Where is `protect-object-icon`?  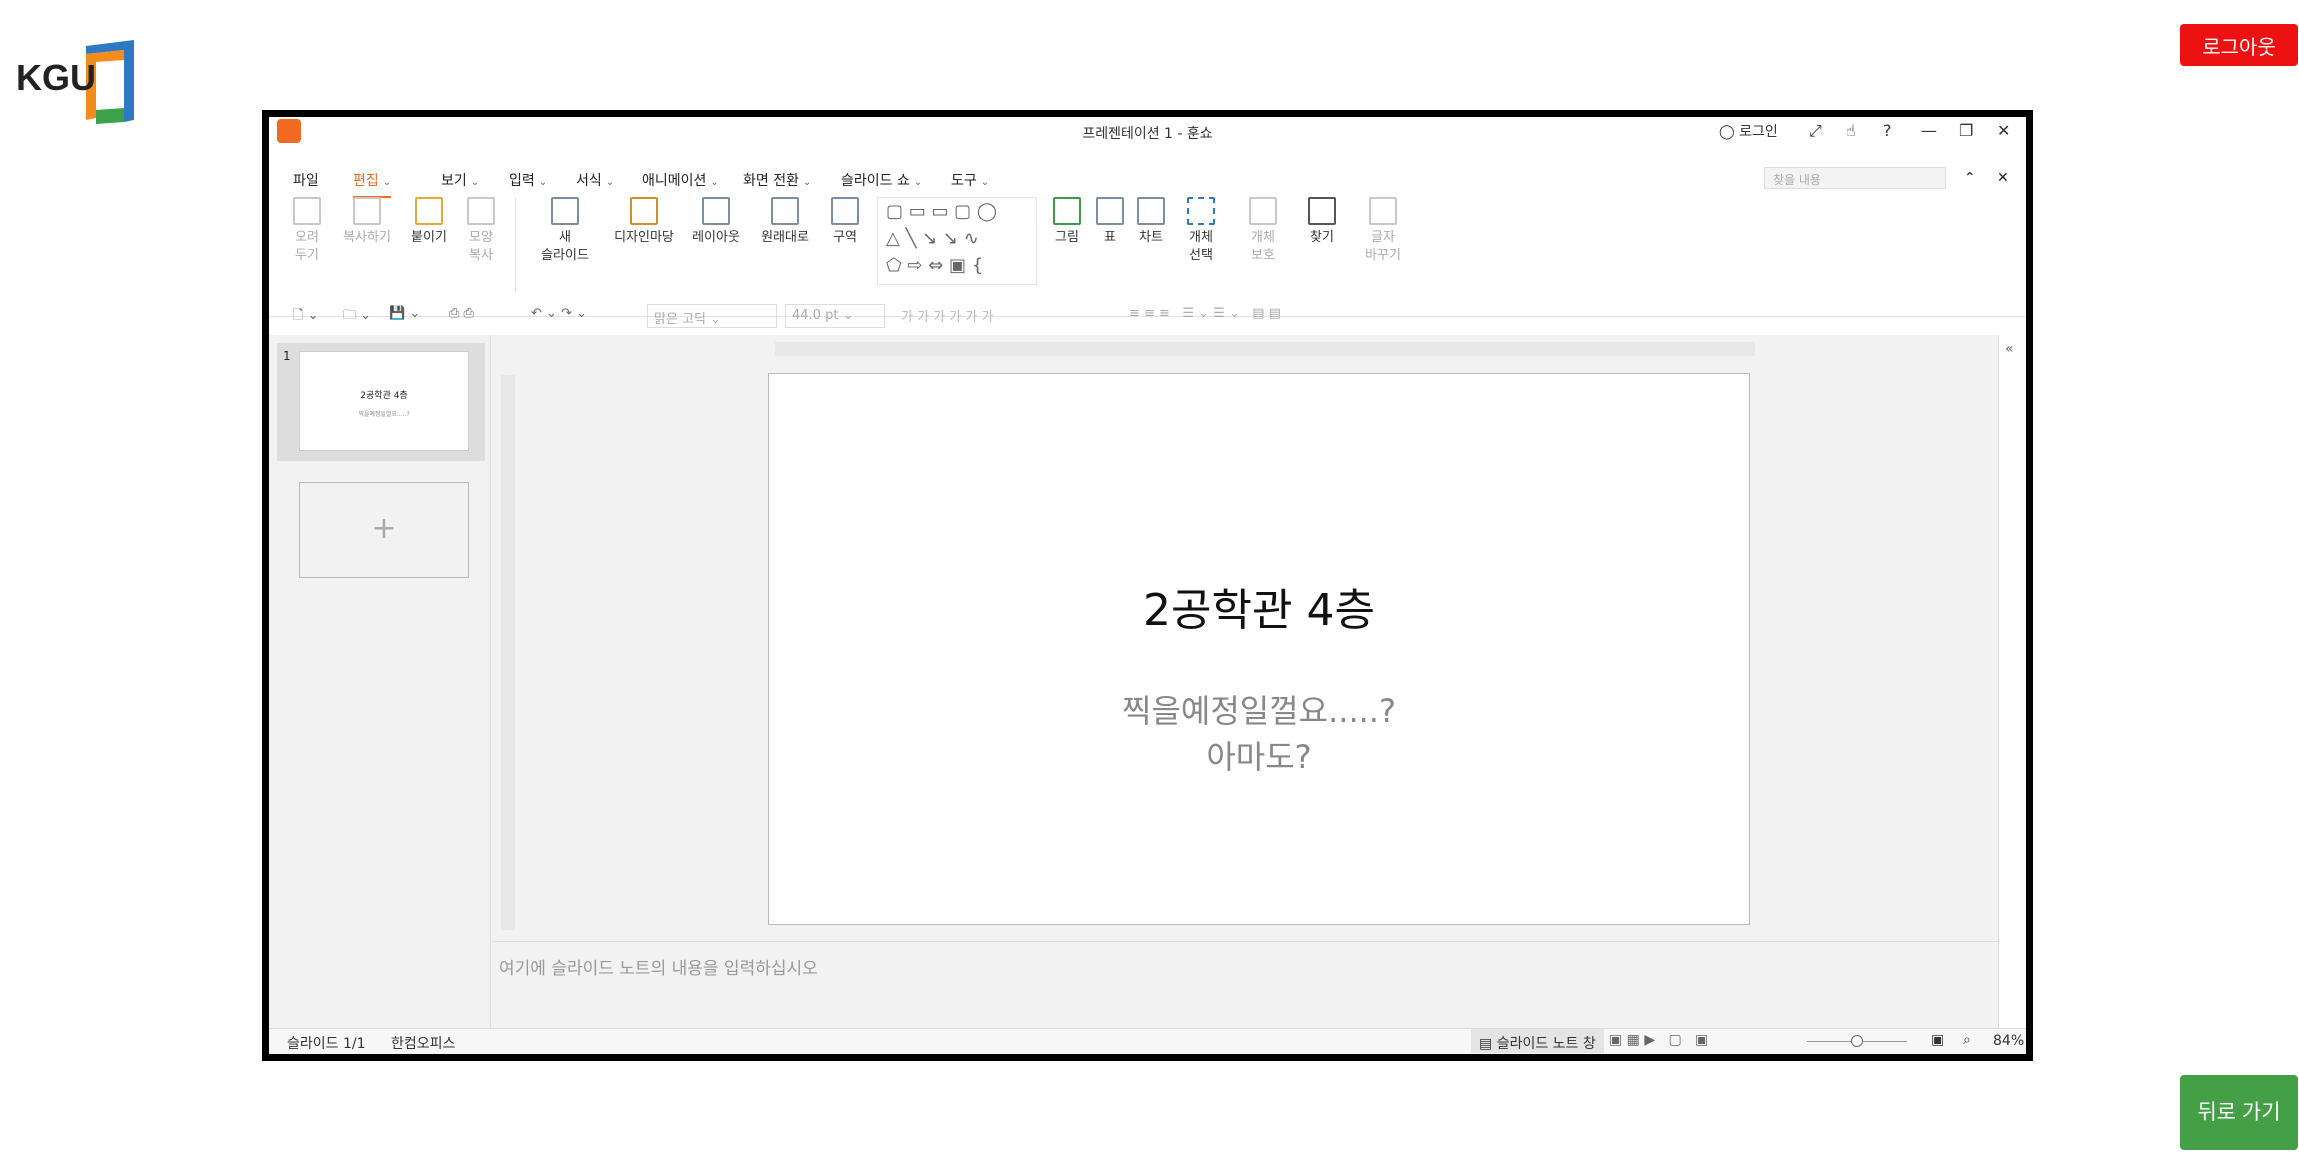
protect-object-icon is located at coordinates (1263, 211).